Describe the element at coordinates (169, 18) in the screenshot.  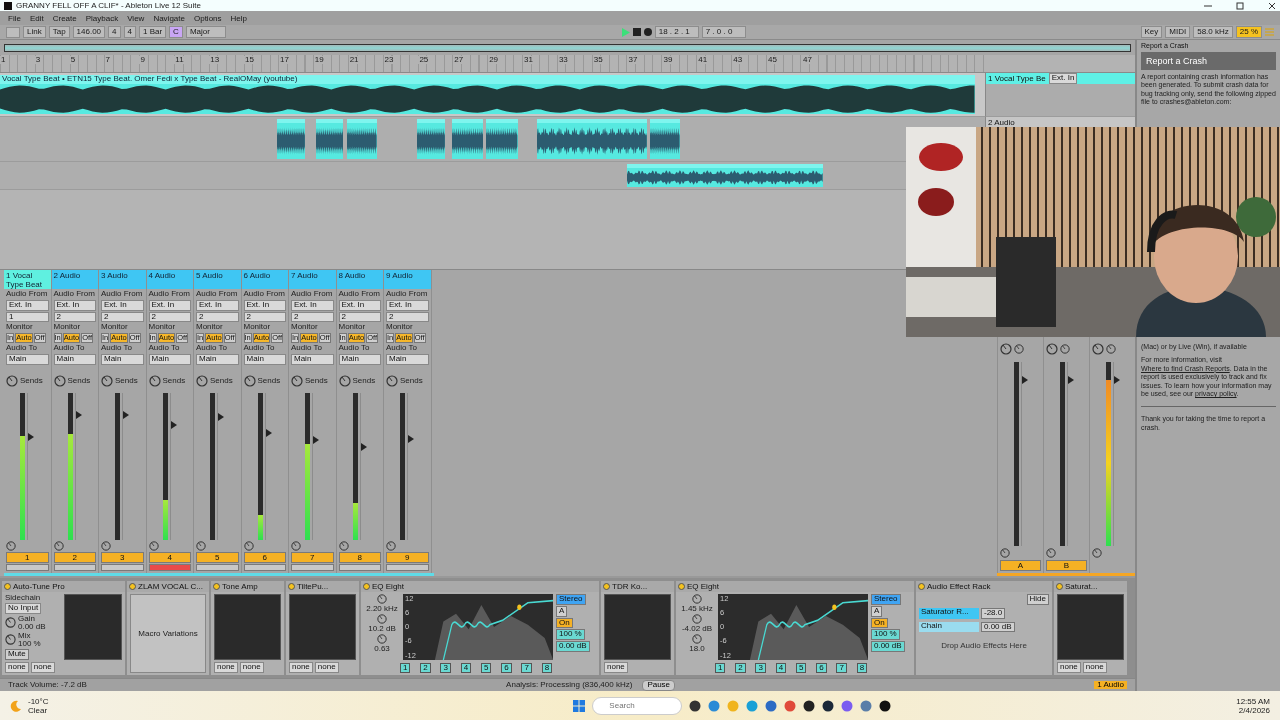
I see `menu-item: Navigate` at that location.